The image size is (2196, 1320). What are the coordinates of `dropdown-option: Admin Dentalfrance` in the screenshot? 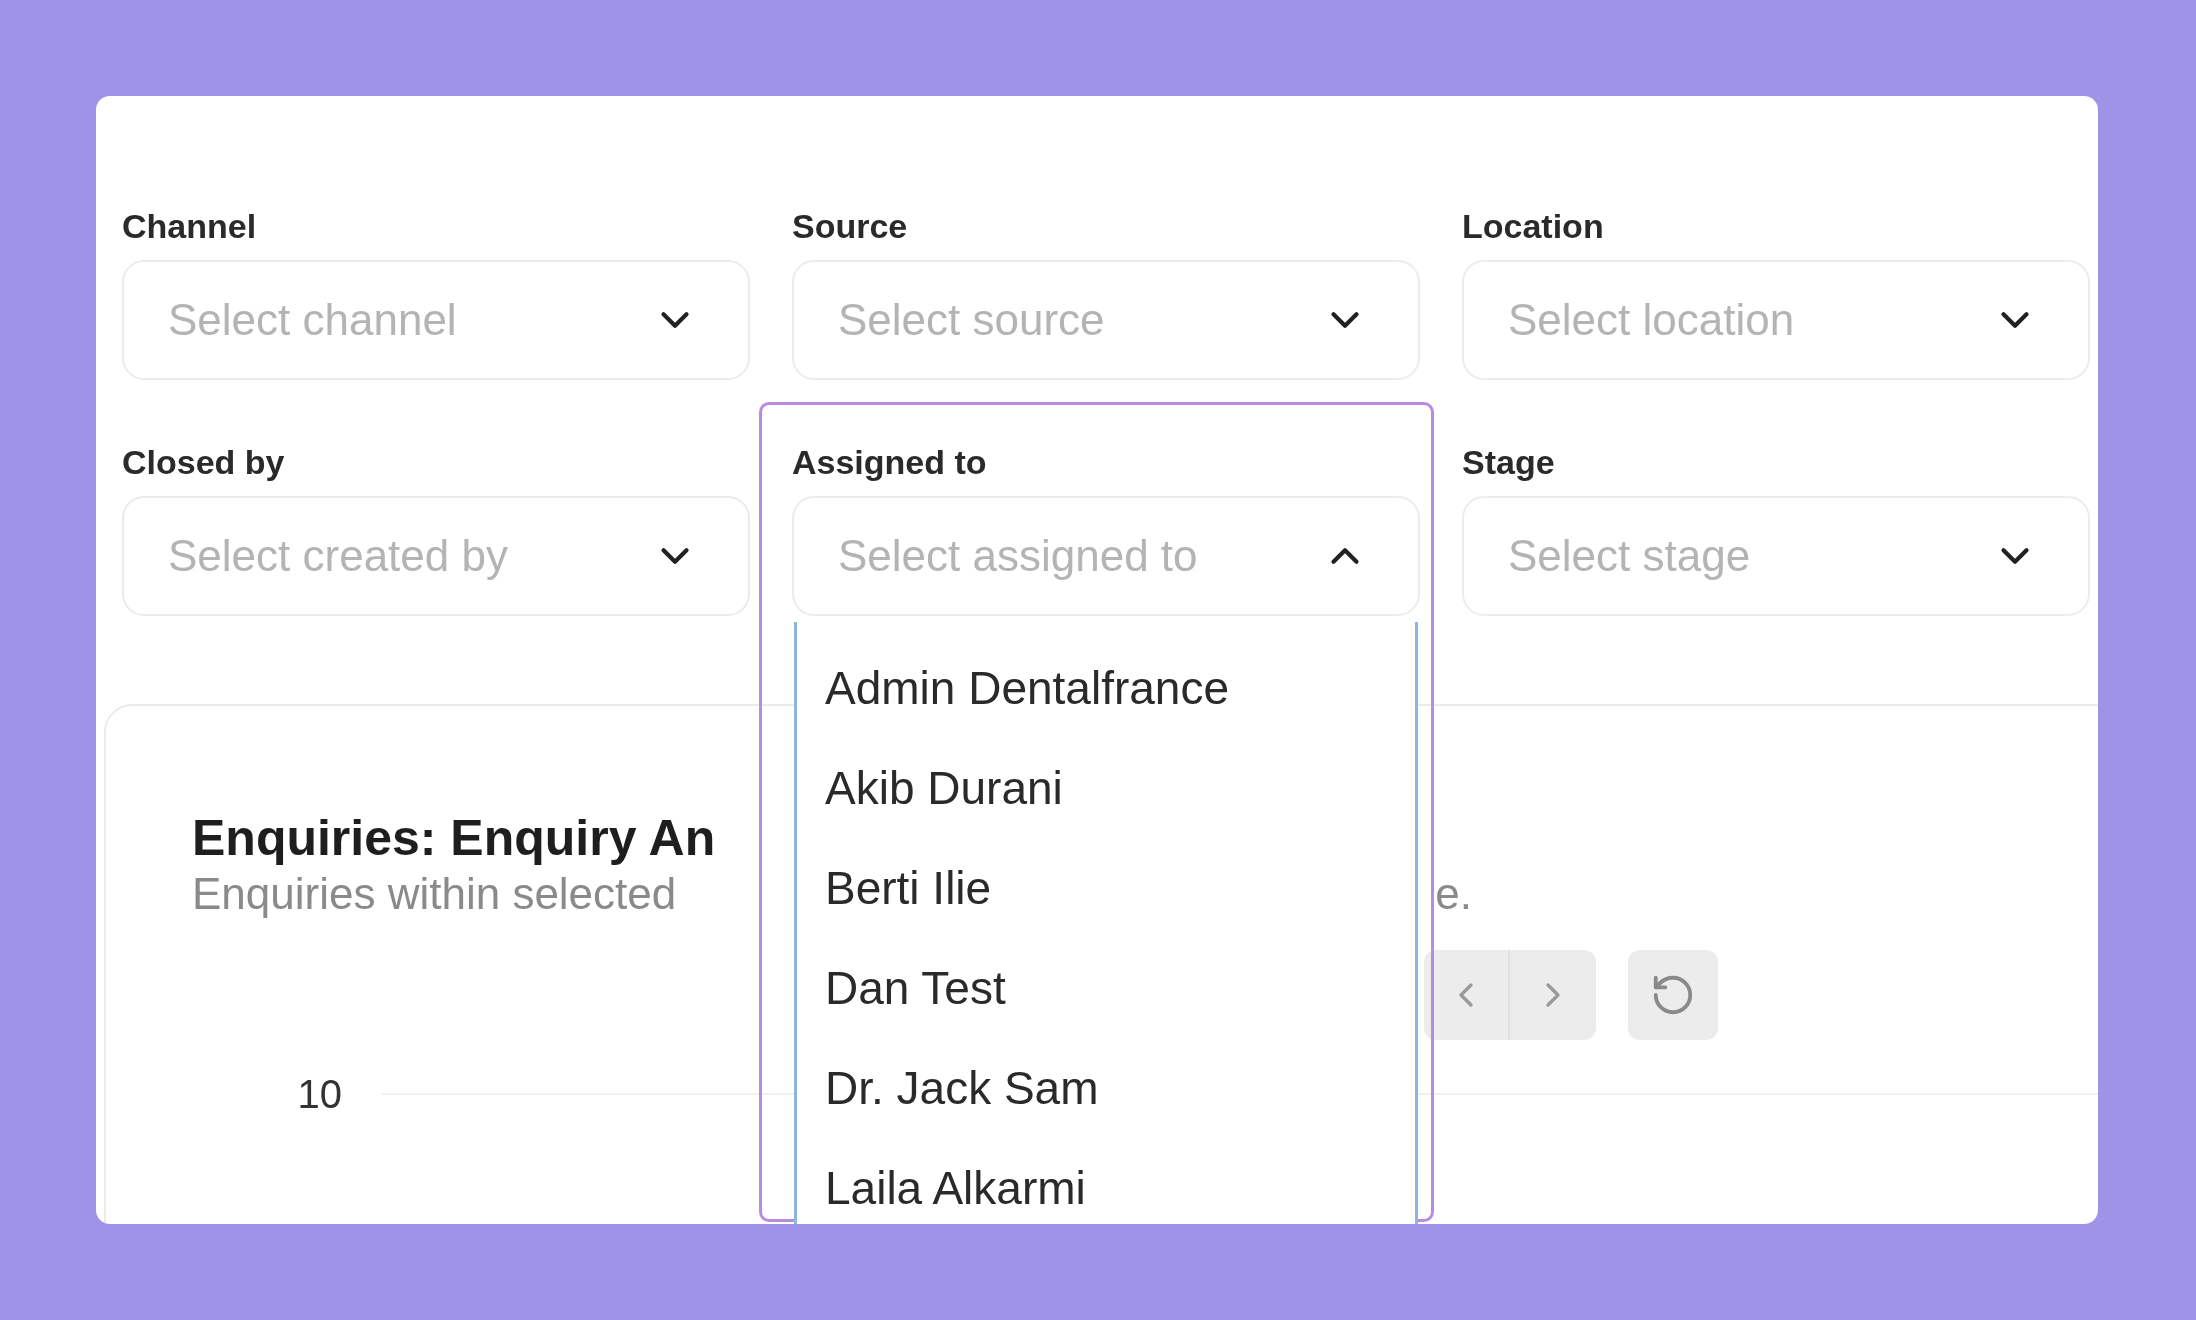 It's located at (1106, 688).